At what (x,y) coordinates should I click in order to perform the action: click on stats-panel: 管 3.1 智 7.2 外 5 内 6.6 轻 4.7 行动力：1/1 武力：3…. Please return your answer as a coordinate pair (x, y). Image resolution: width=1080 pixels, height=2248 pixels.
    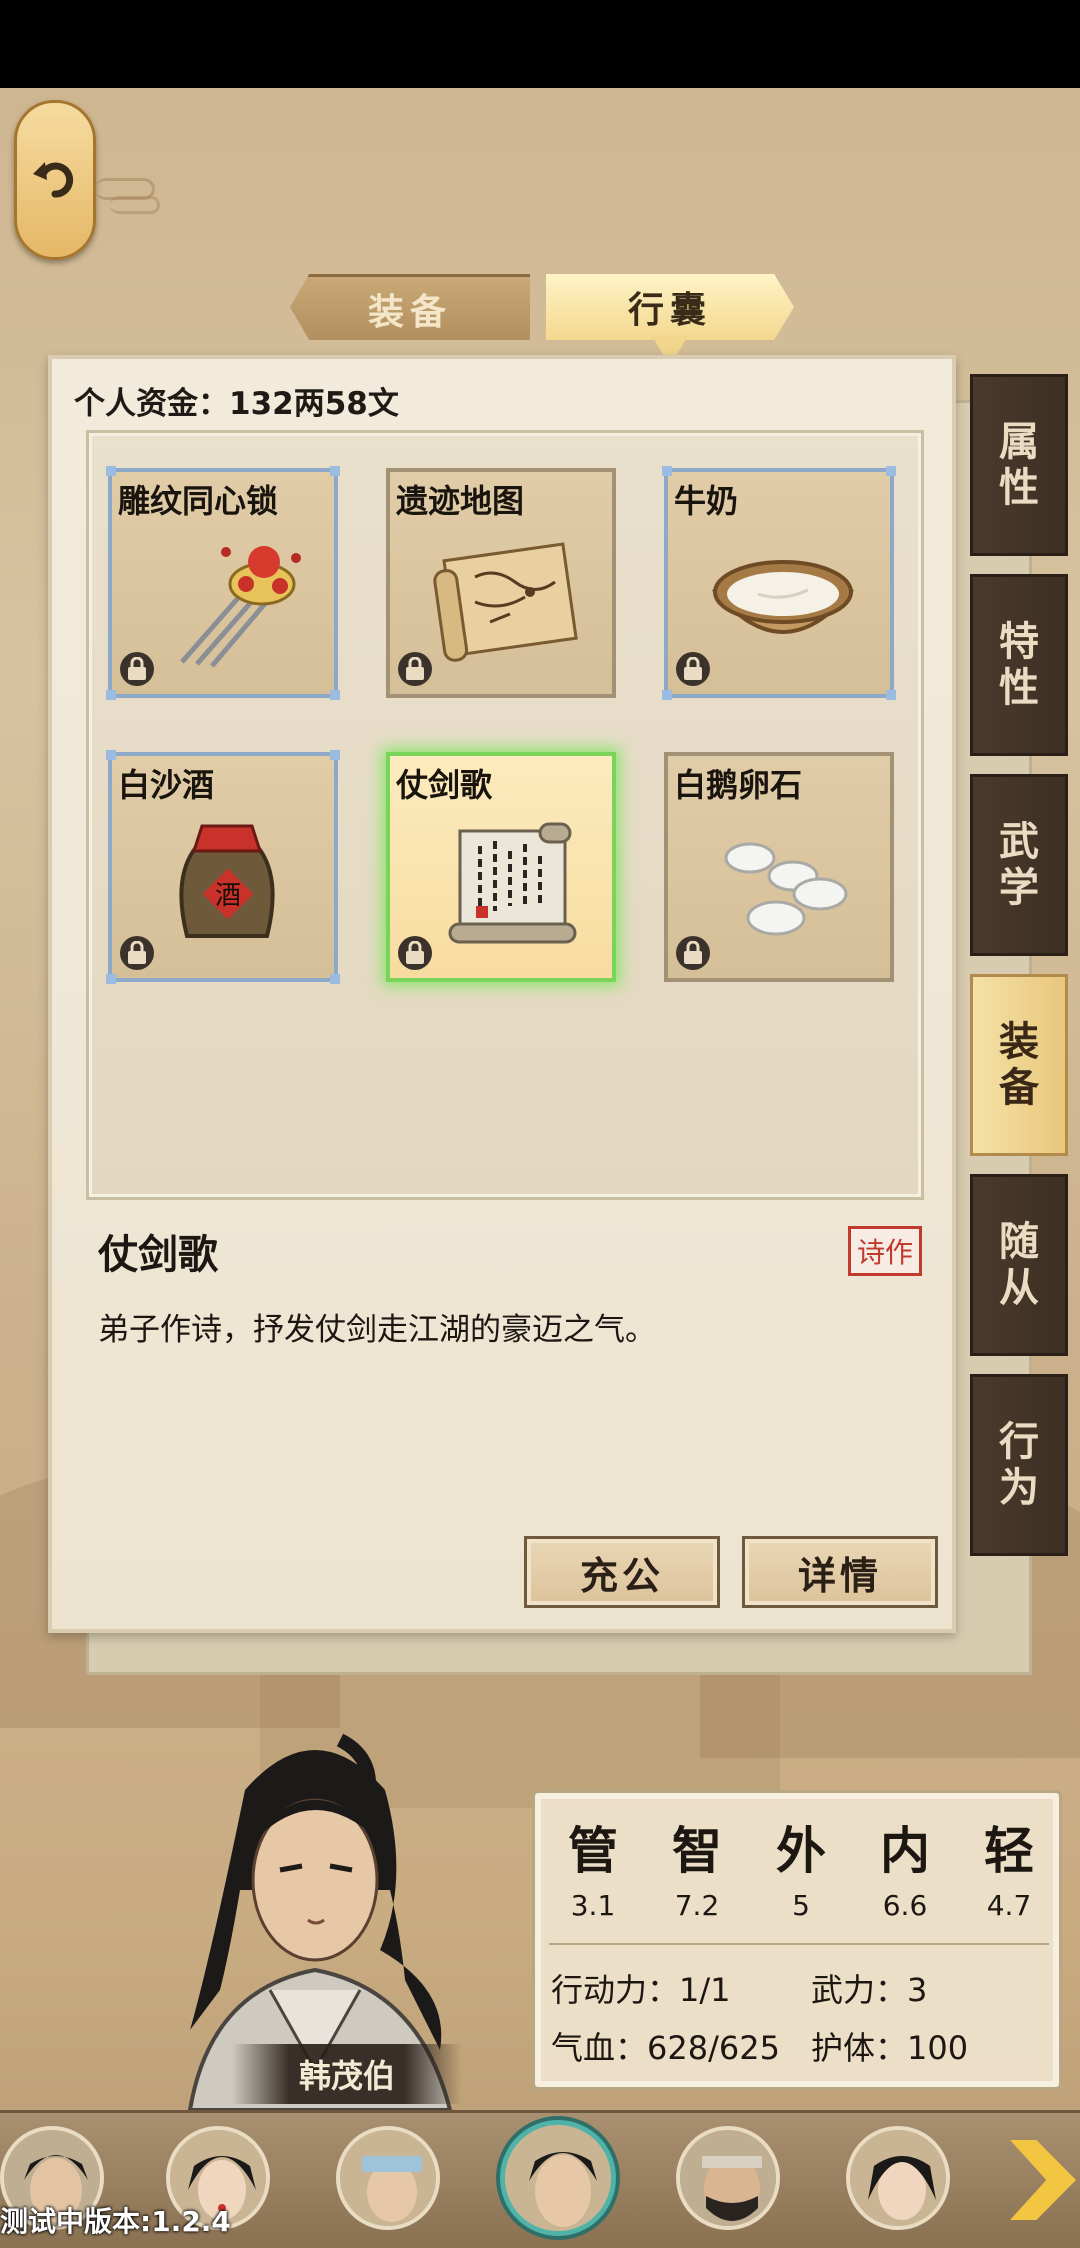
    Looking at the image, I should click on (797, 1940).